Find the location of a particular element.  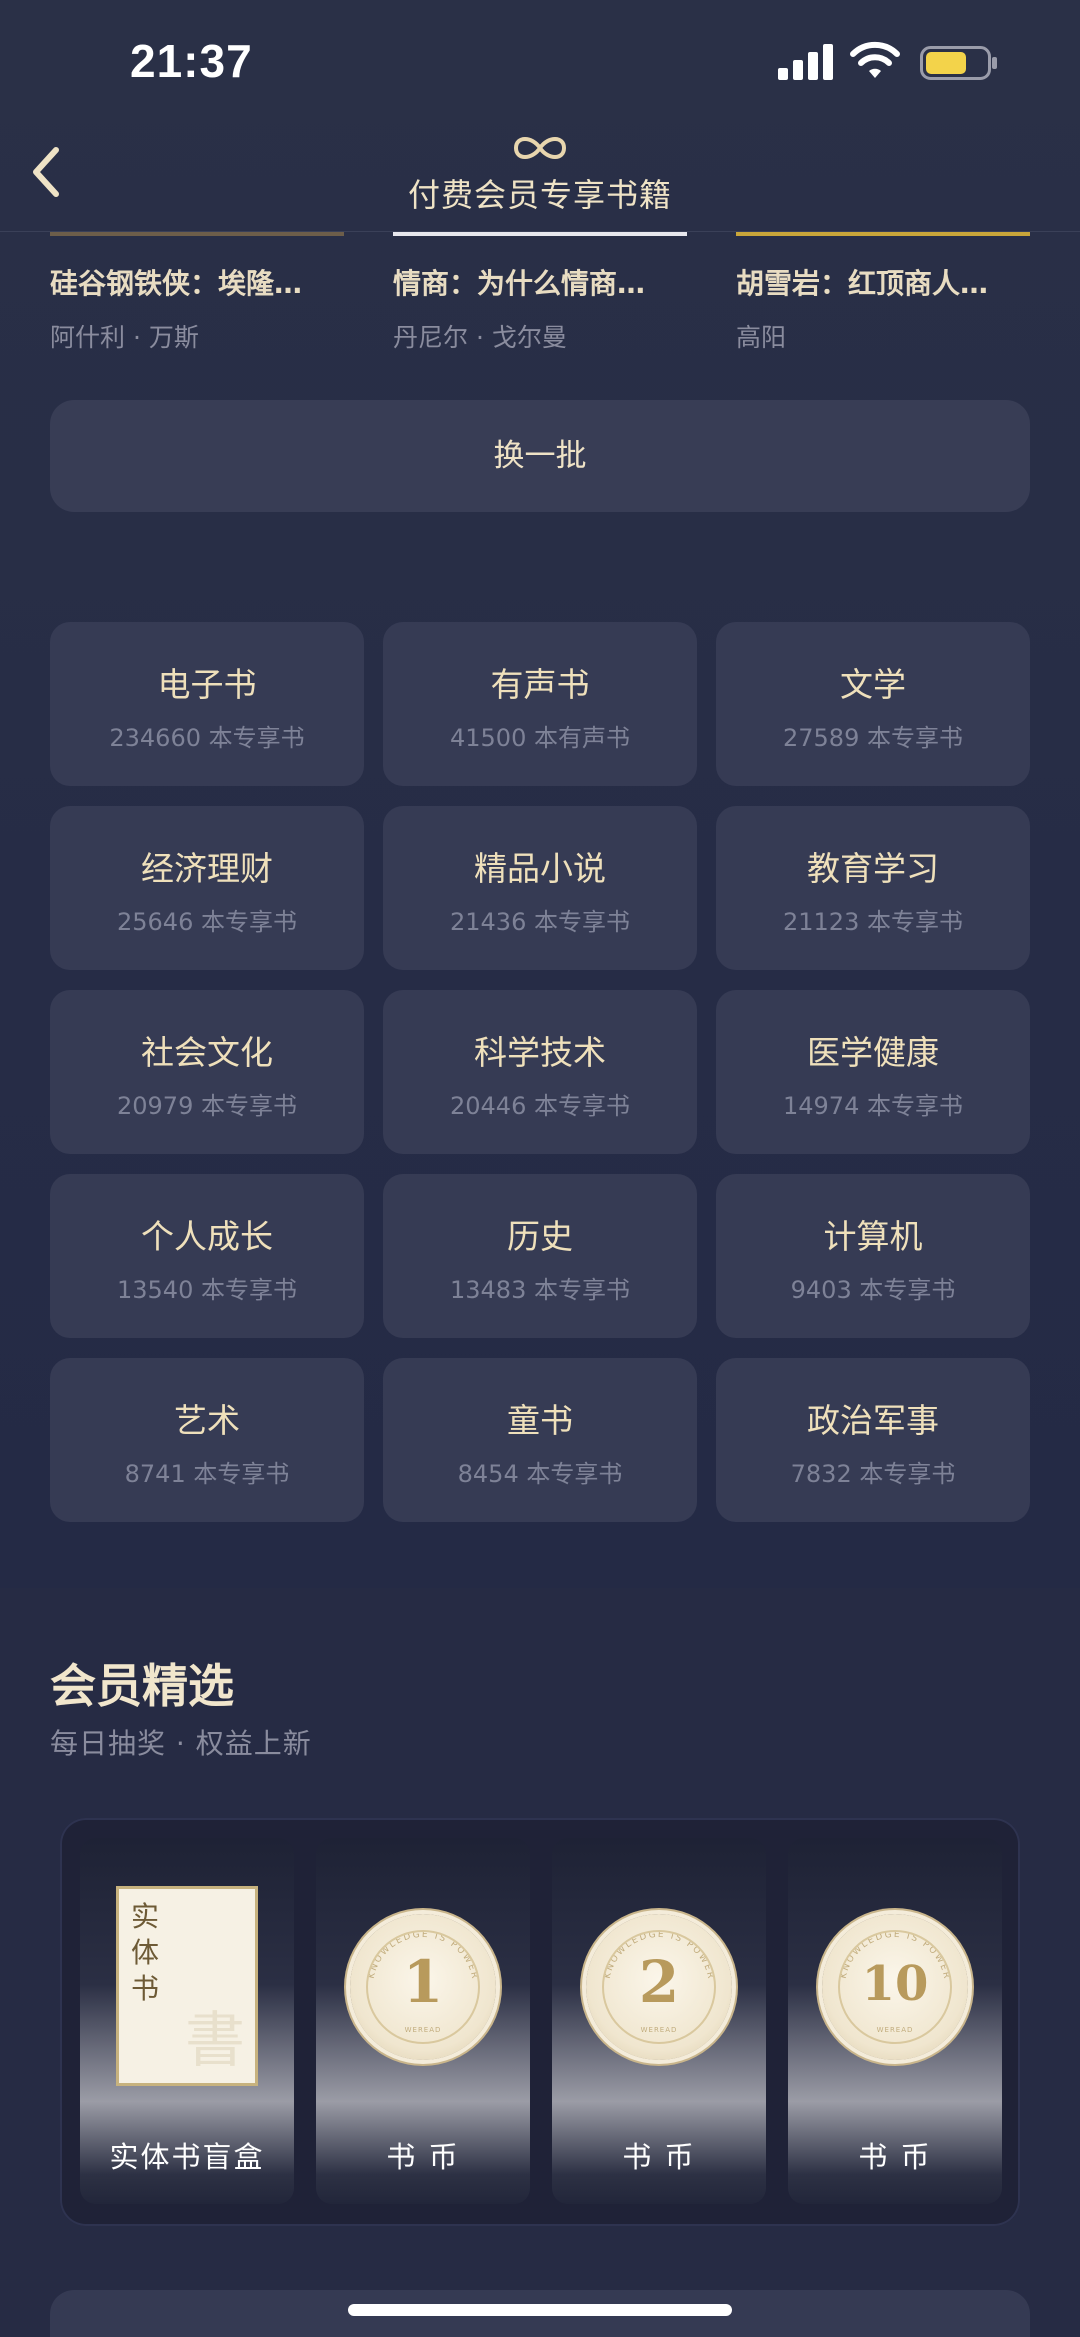

book-author: 高阳 is located at coordinates (761, 337).